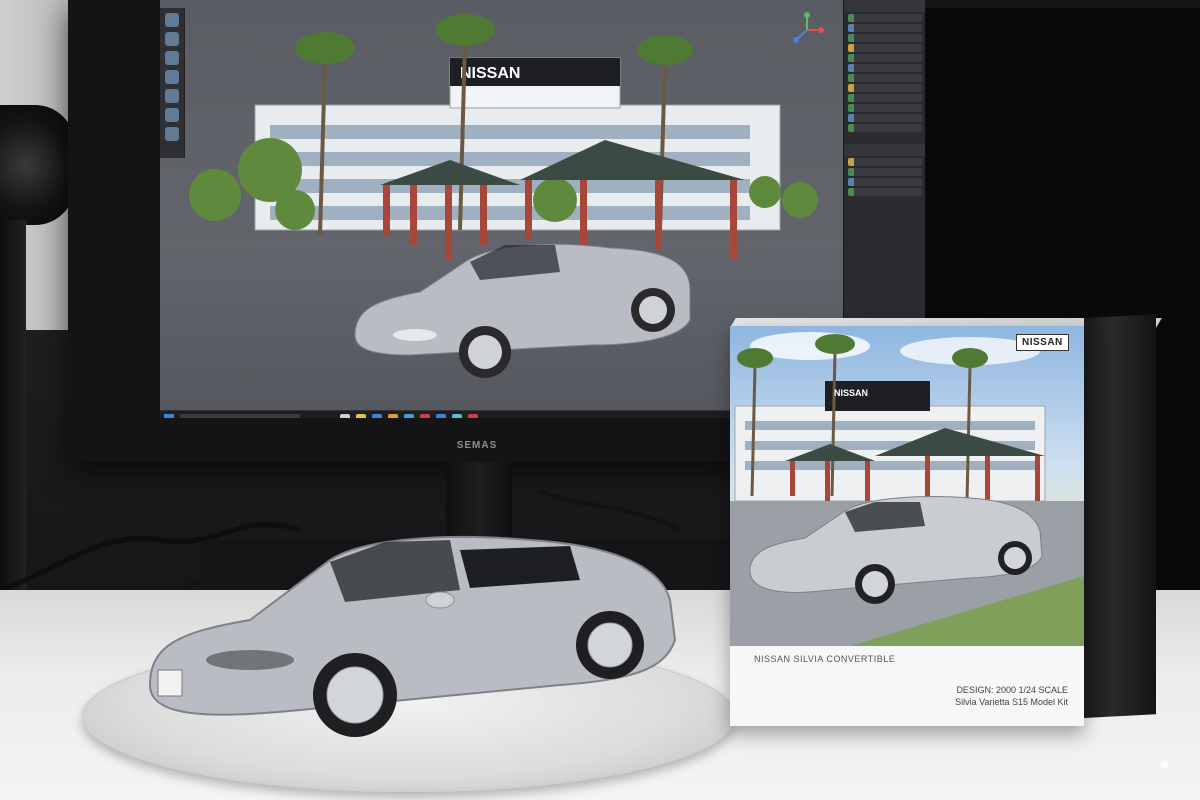 The width and height of the screenshot is (1200, 800). What do you see at coordinates (37, 165) in the screenshot?
I see `camera-lens-icon` at bounding box center [37, 165].